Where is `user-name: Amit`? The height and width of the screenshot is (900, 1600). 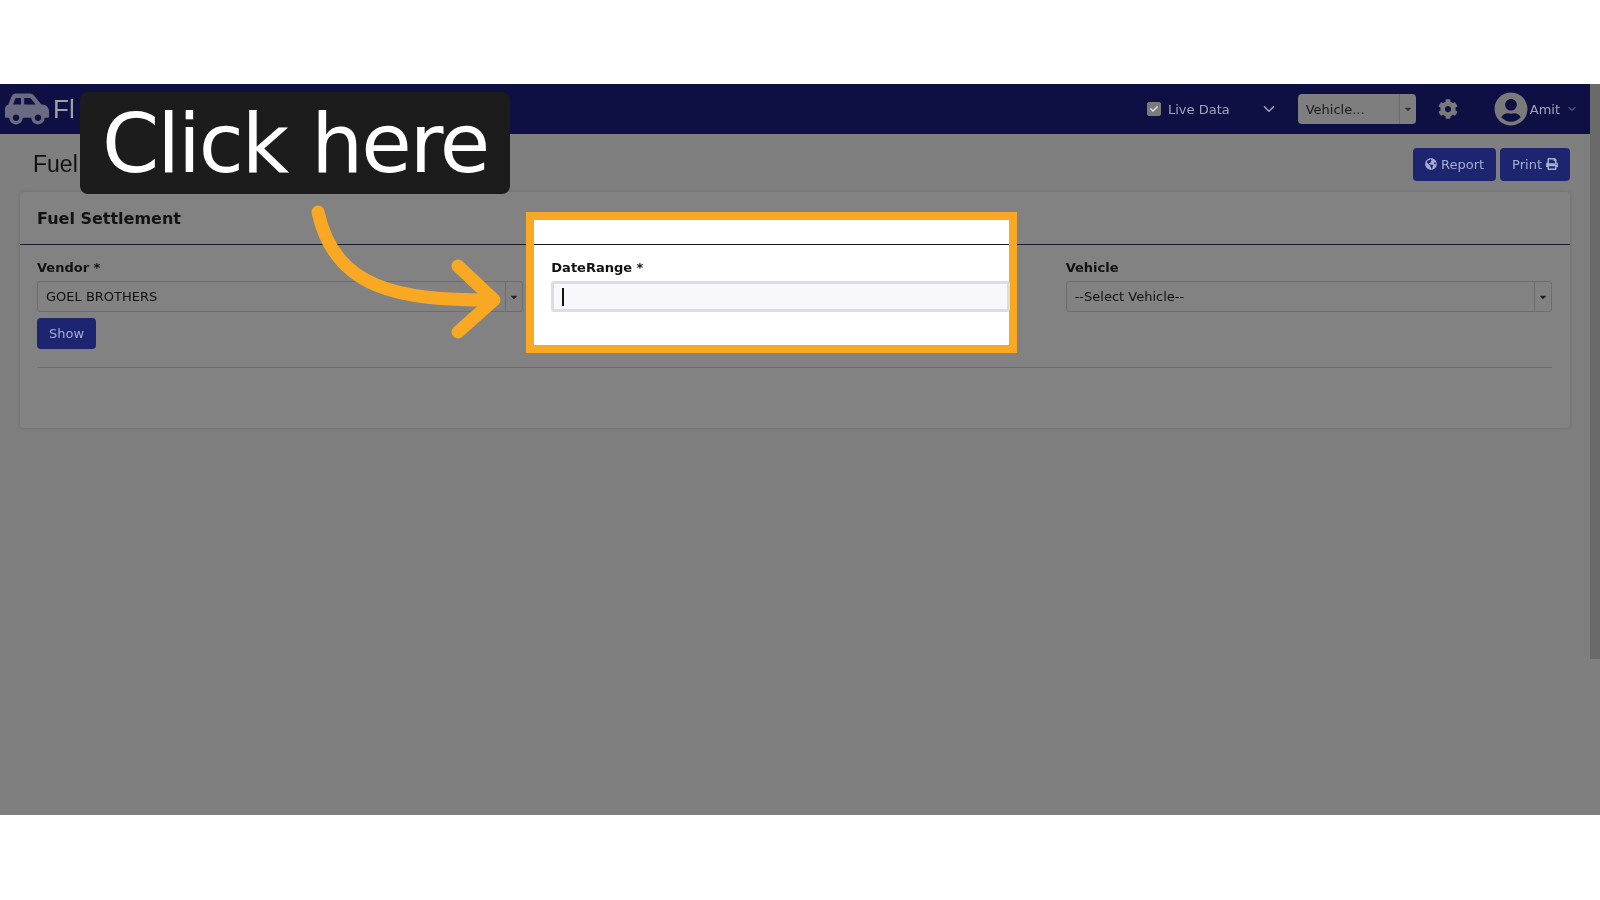
user-name: Amit is located at coordinates (1544, 109).